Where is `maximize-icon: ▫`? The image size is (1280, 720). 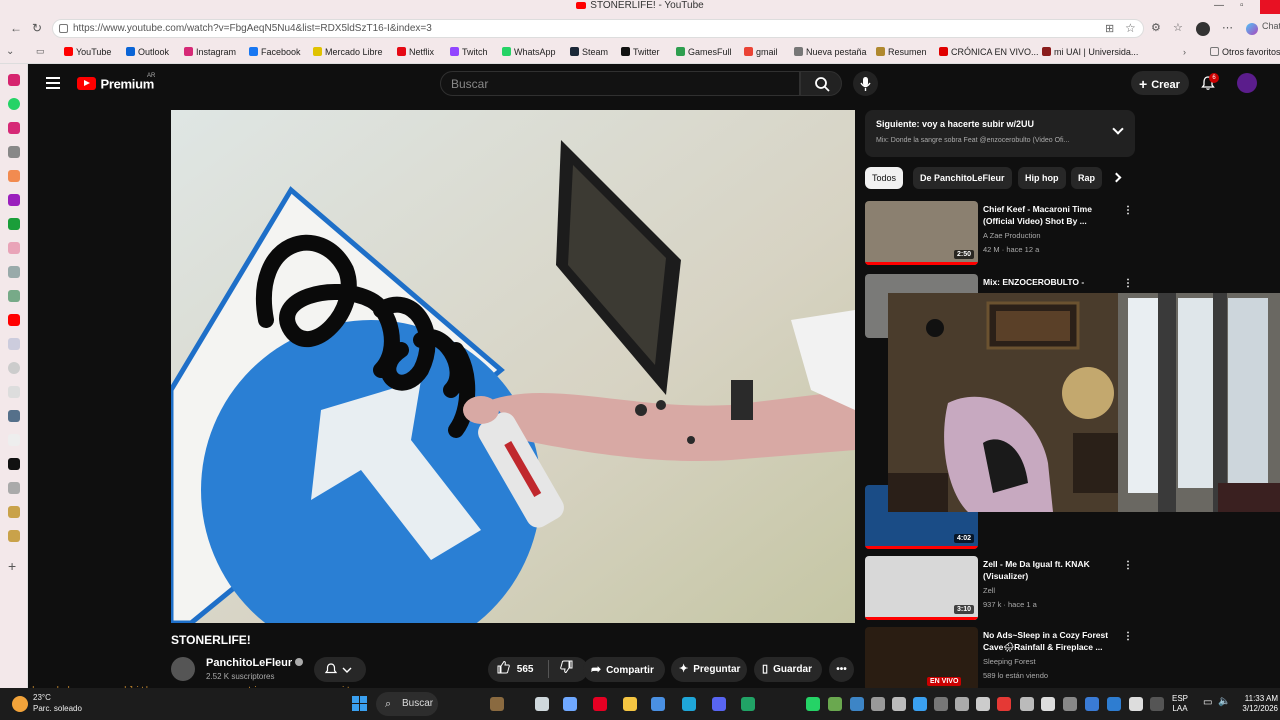 maximize-icon: ▫ is located at coordinates (1242, 6).